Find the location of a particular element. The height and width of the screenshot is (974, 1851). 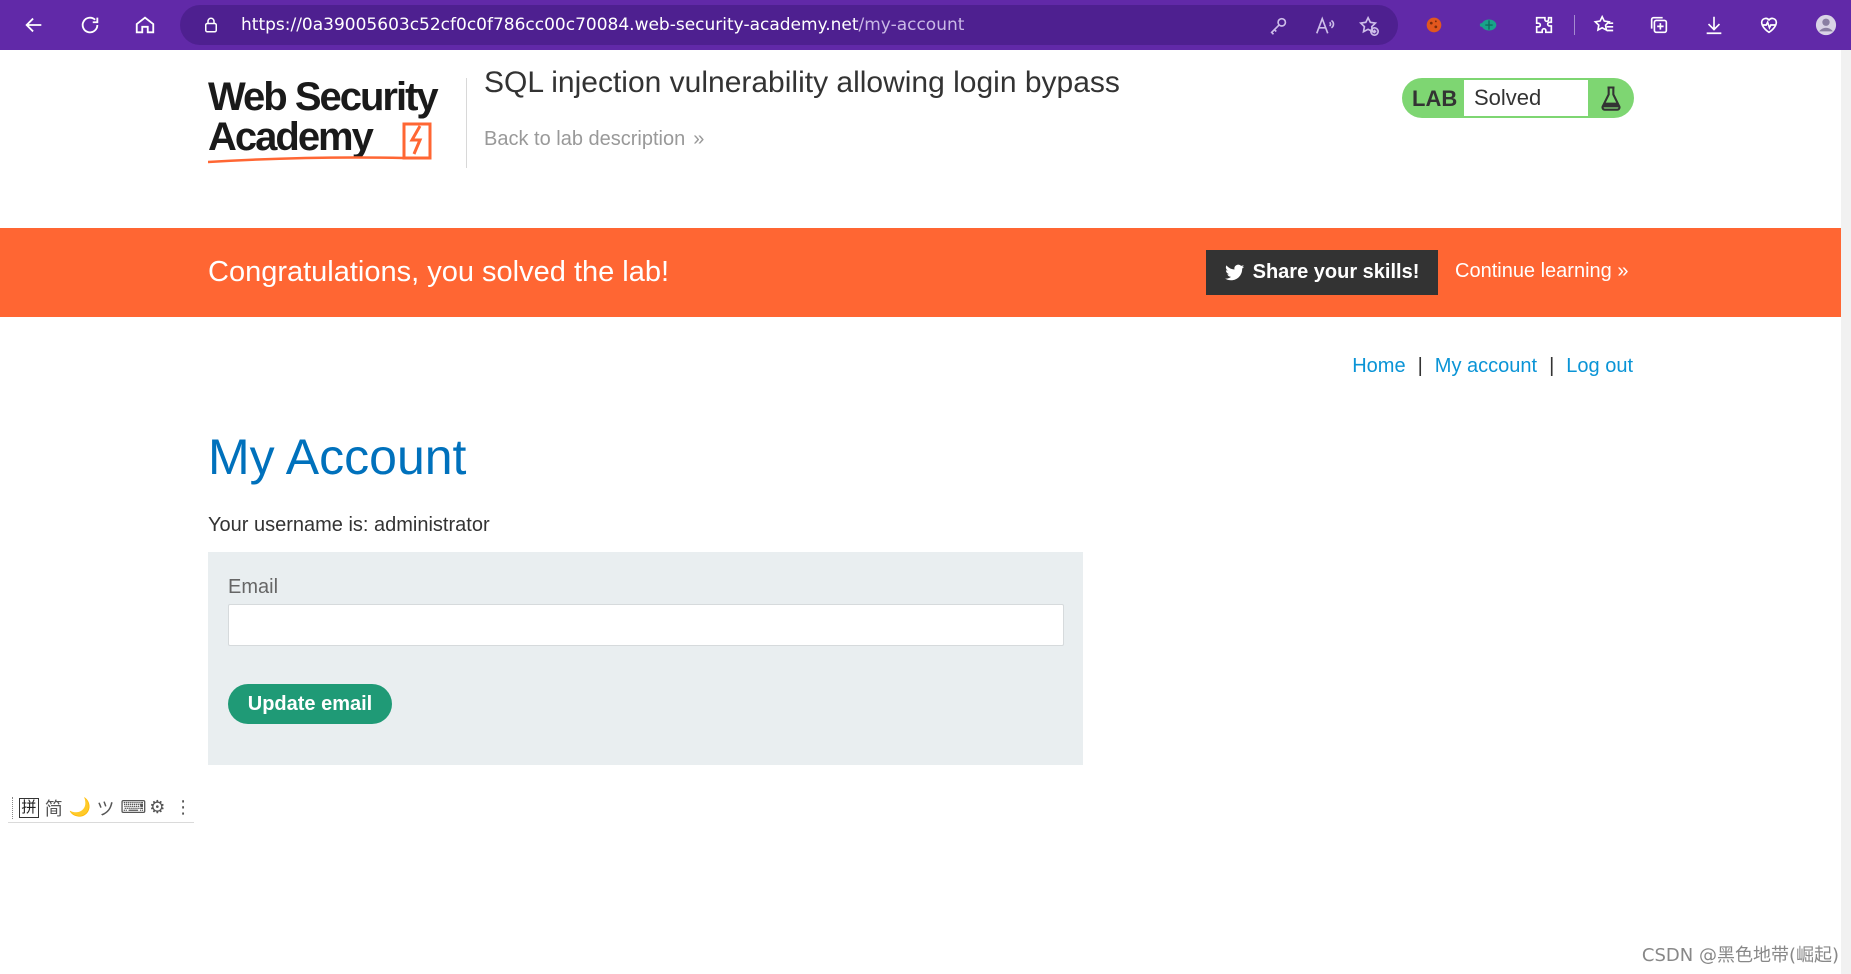

page-title: My Account is located at coordinates (337, 457).